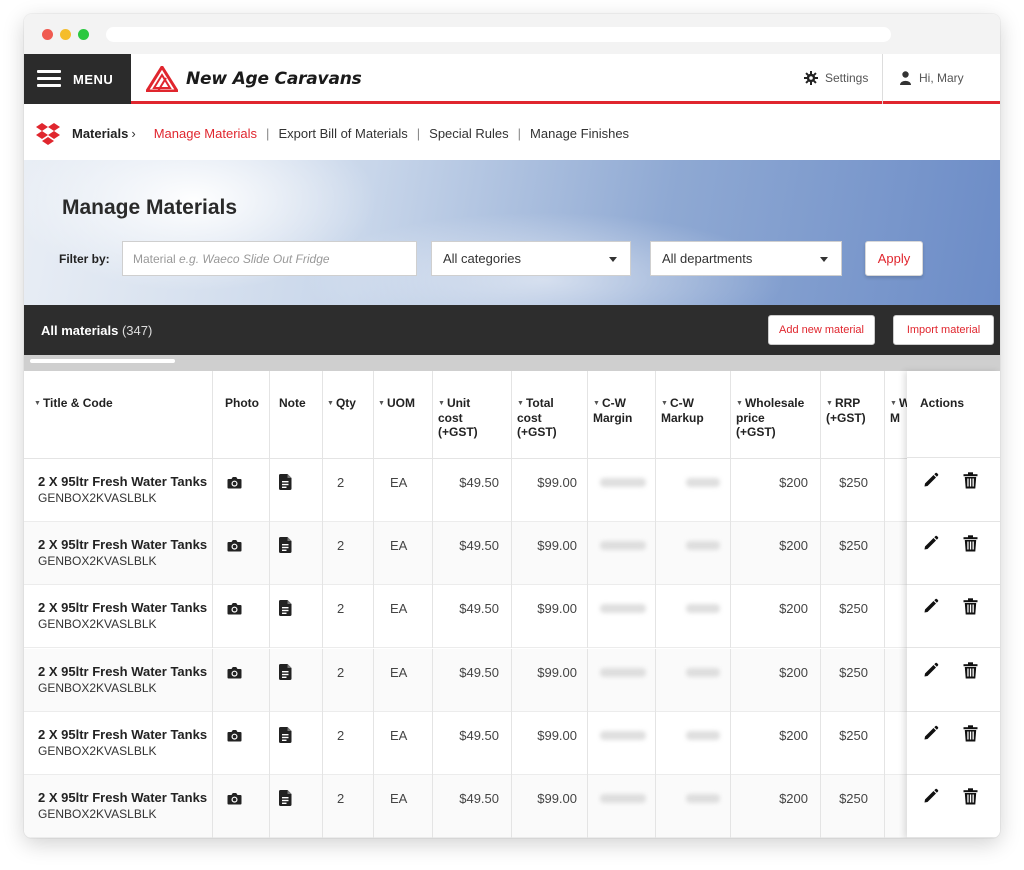 This screenshot has width=1024, height=870. Describe the element at coordinates (341, 735) in the screenshot. I see `qty-value: 2` at that location.